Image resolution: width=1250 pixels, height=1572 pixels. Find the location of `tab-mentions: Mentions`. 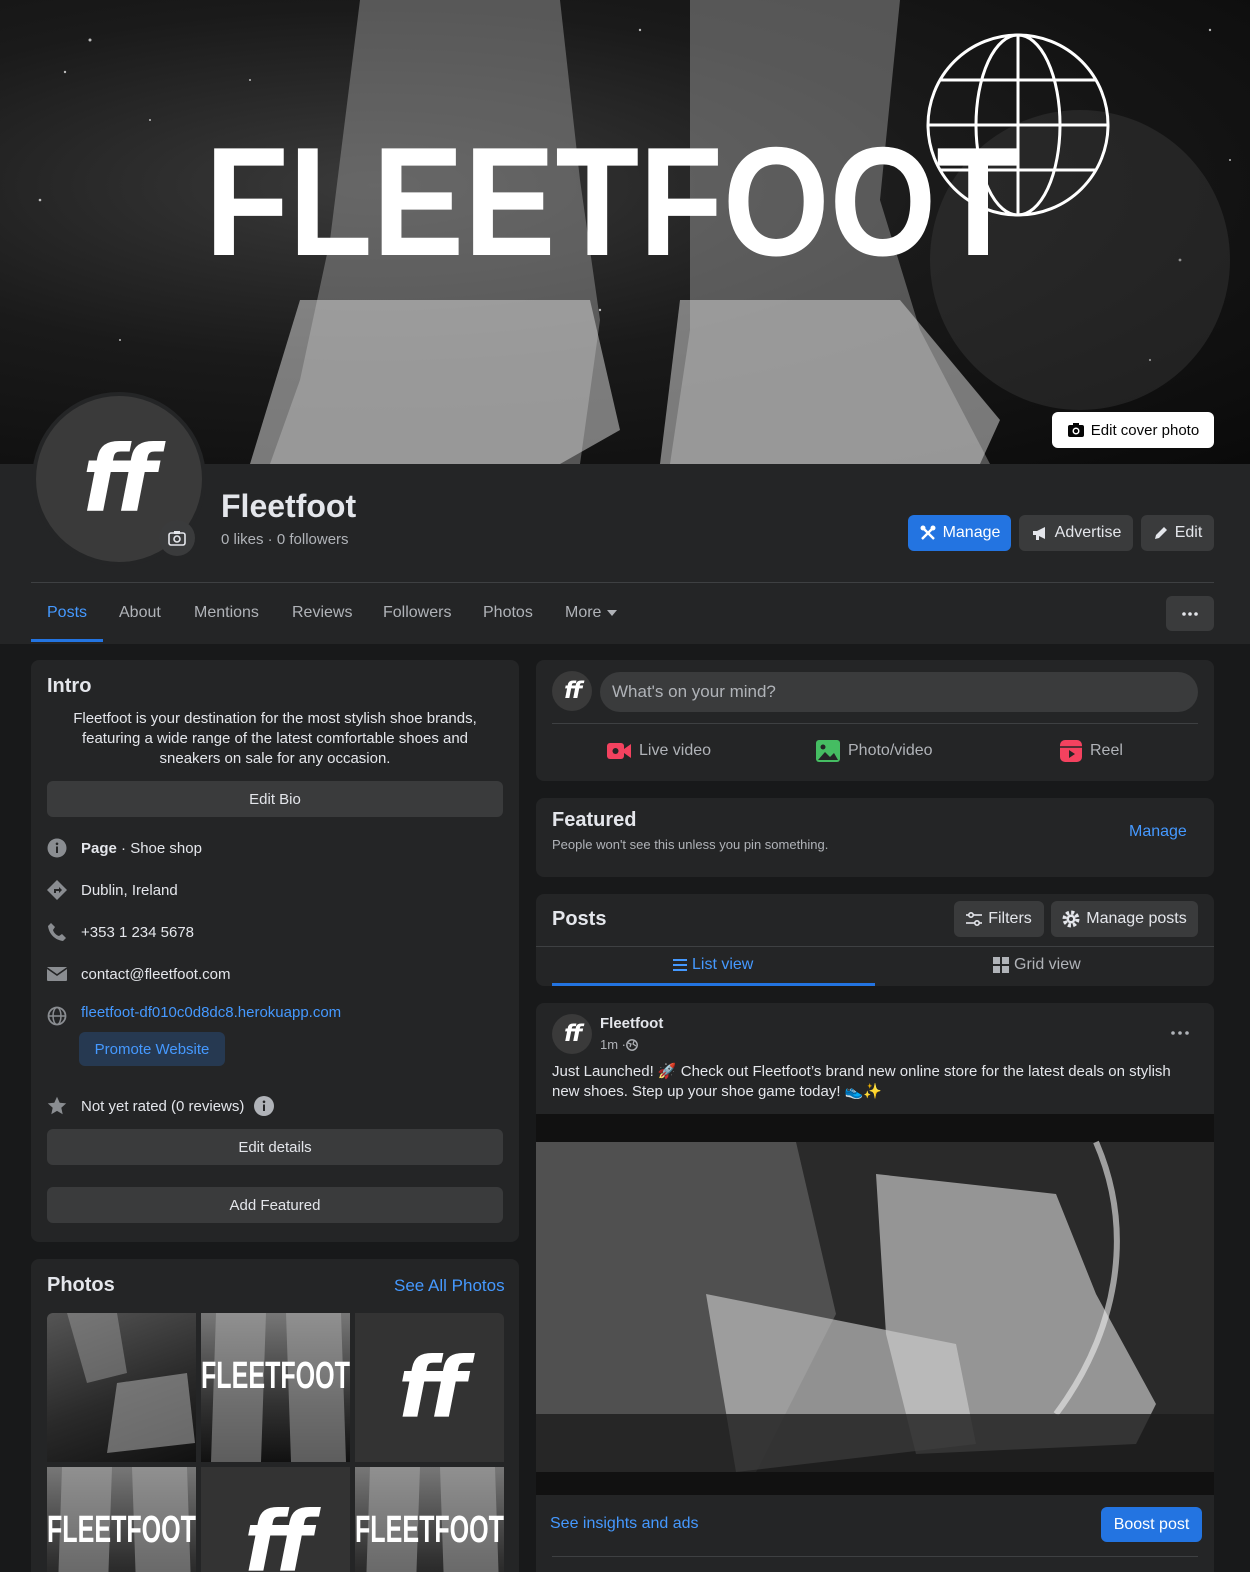

tab-mentions: Mentions is located at coordinates (226, 613).